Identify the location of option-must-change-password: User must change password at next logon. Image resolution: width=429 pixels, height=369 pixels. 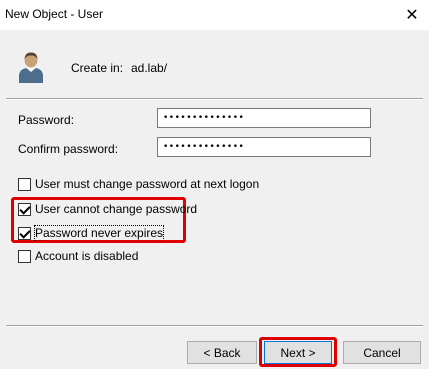
(138, 184).